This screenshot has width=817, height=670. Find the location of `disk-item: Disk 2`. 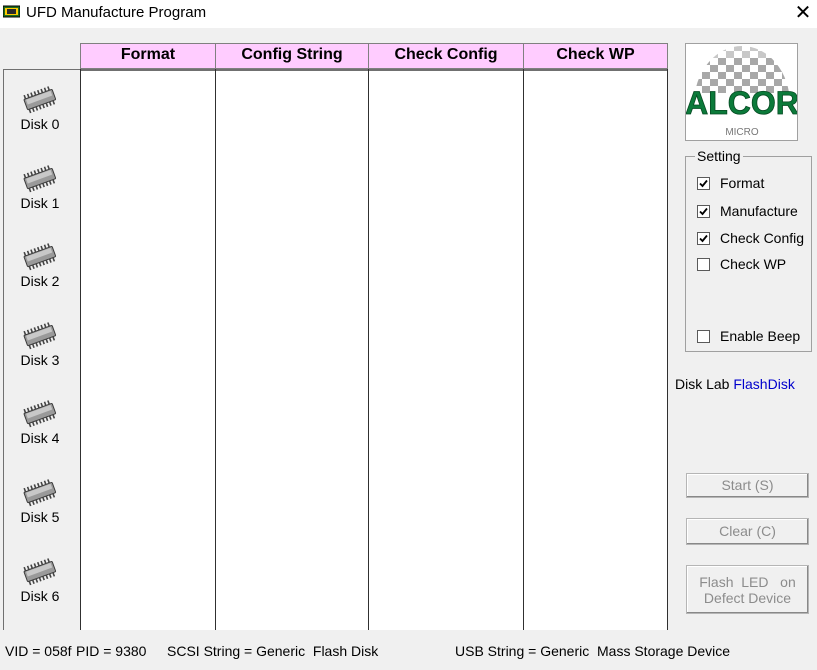

disk-item: Disk 2 is located at coordinates (40, 266).